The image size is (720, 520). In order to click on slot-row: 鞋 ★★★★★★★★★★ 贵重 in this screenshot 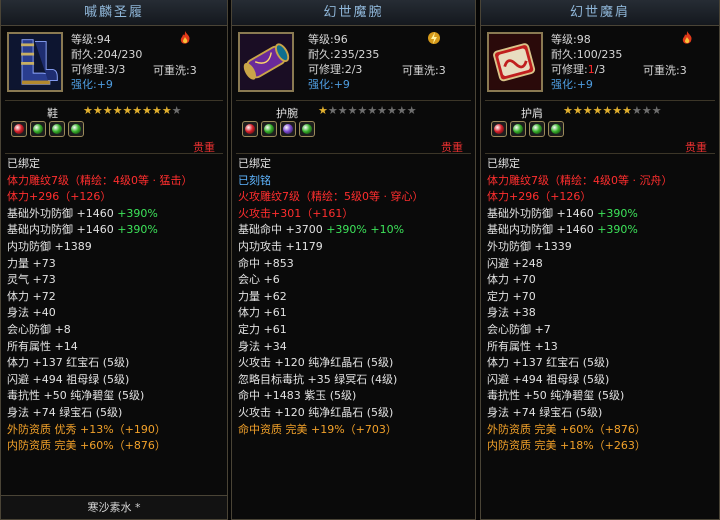, I will do `click(114, 127)`.